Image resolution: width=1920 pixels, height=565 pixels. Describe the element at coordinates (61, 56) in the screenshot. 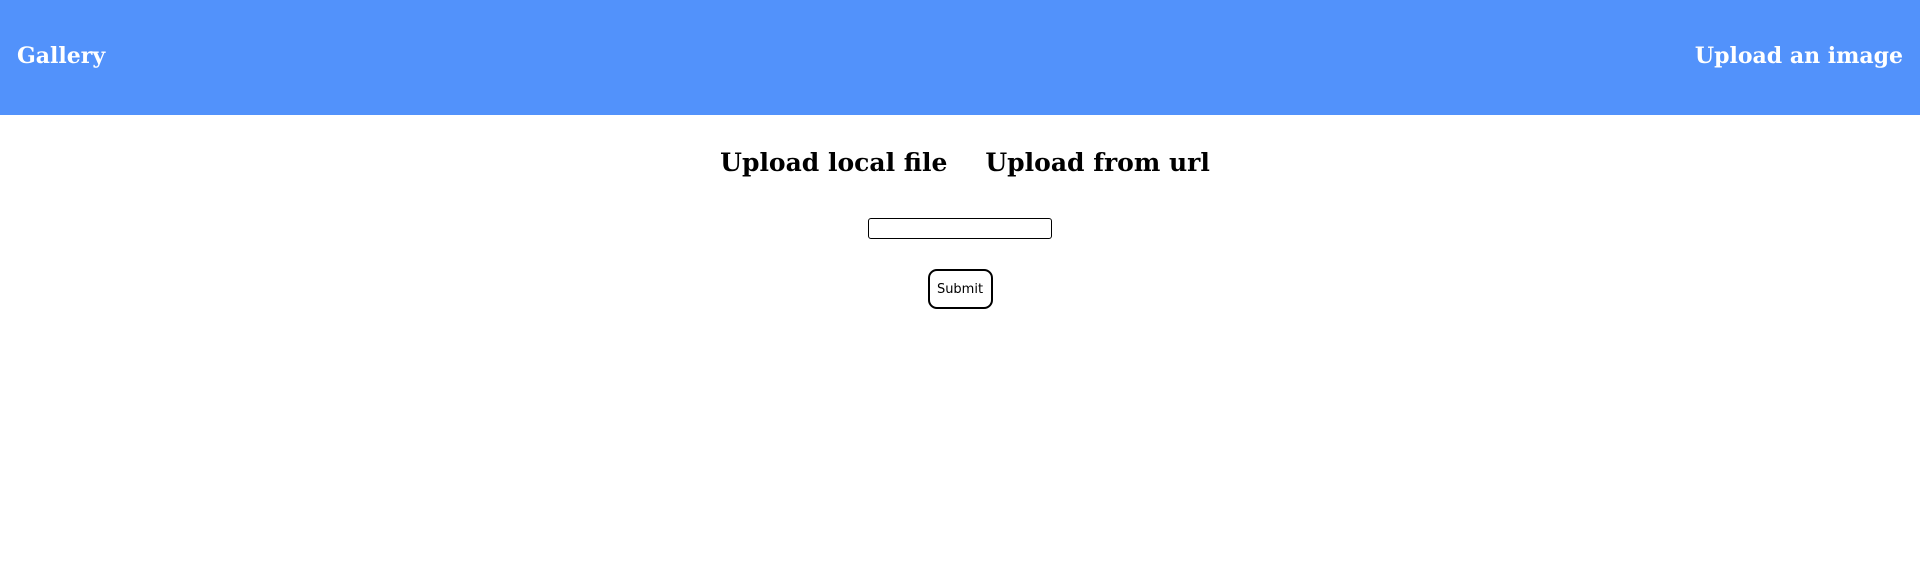

I see `gallery-link: Gallery` at that location.